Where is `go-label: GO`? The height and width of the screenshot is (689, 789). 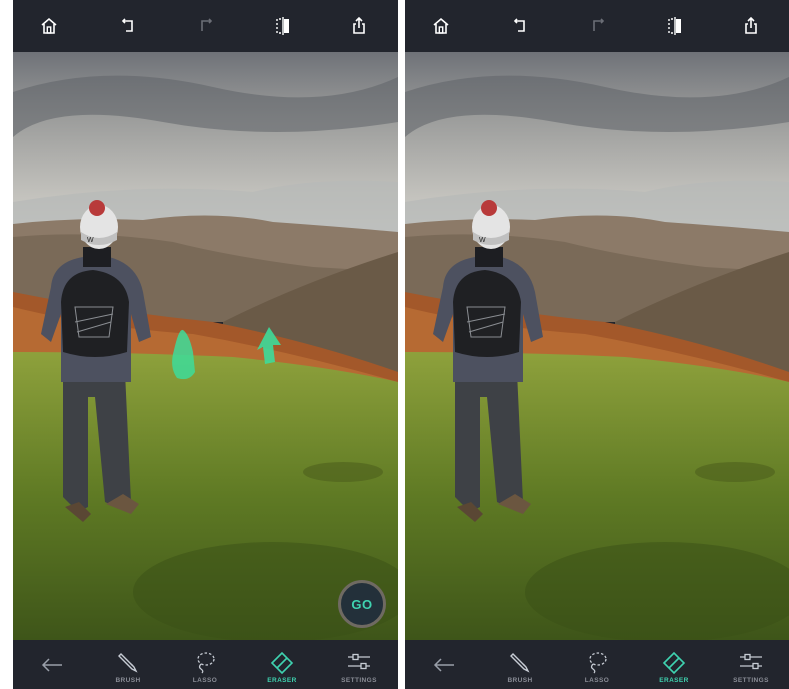 go-label: GO is located at coordinates (362, 604).